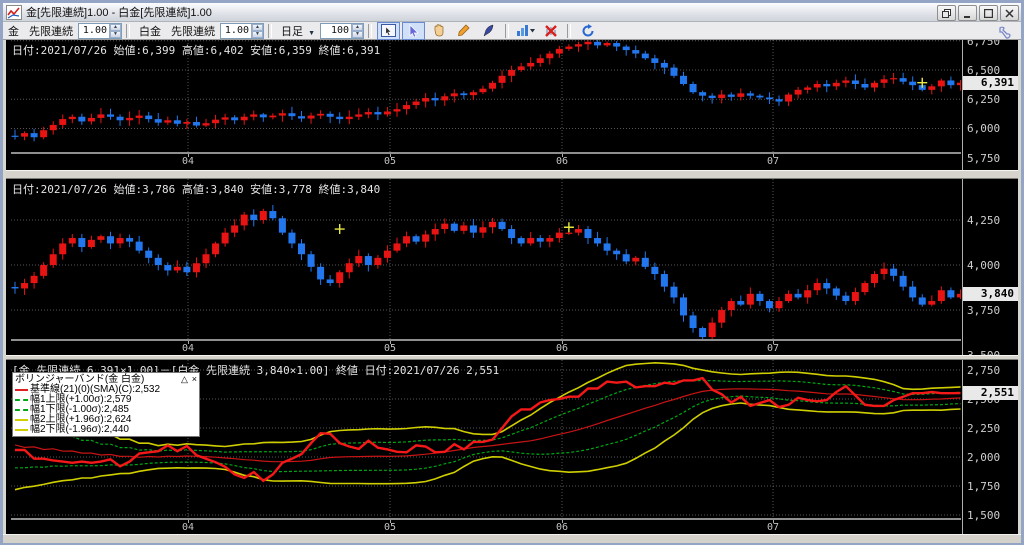  Describe the element at coordinates (184, 379) in the screenshot. I see `legend-collapse-icon: △` at that location.